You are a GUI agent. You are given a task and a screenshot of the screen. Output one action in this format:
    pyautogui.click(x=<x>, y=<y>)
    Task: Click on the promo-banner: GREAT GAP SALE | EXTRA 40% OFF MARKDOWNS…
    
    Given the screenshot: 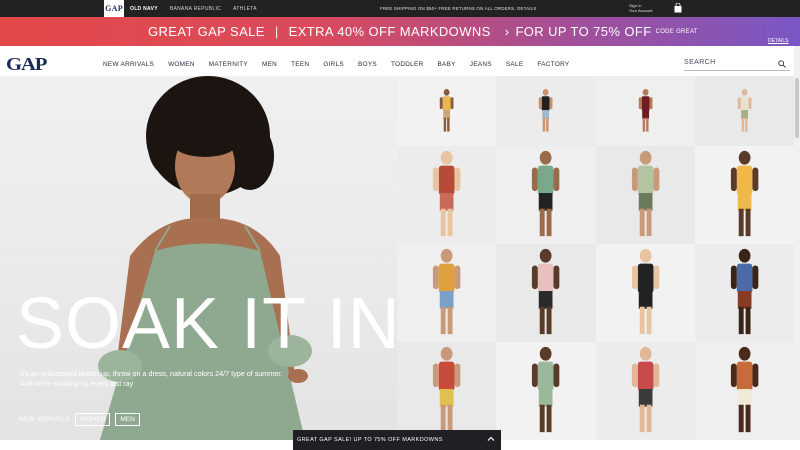 What is the action you would take?
    pyautogui.click(x=400, y=31)
    